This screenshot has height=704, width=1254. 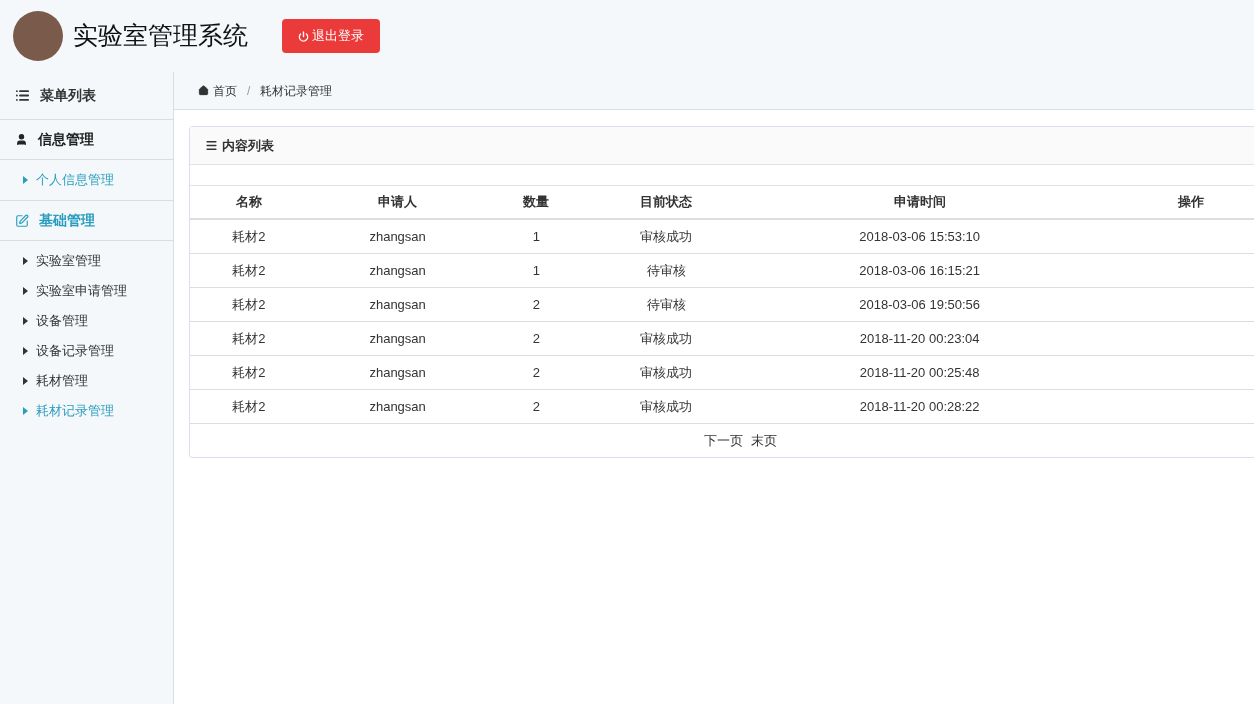 What do you see at coordinates (303, 36) in the screenshot?
I see `power-icon` at bounding box center [303, 36].